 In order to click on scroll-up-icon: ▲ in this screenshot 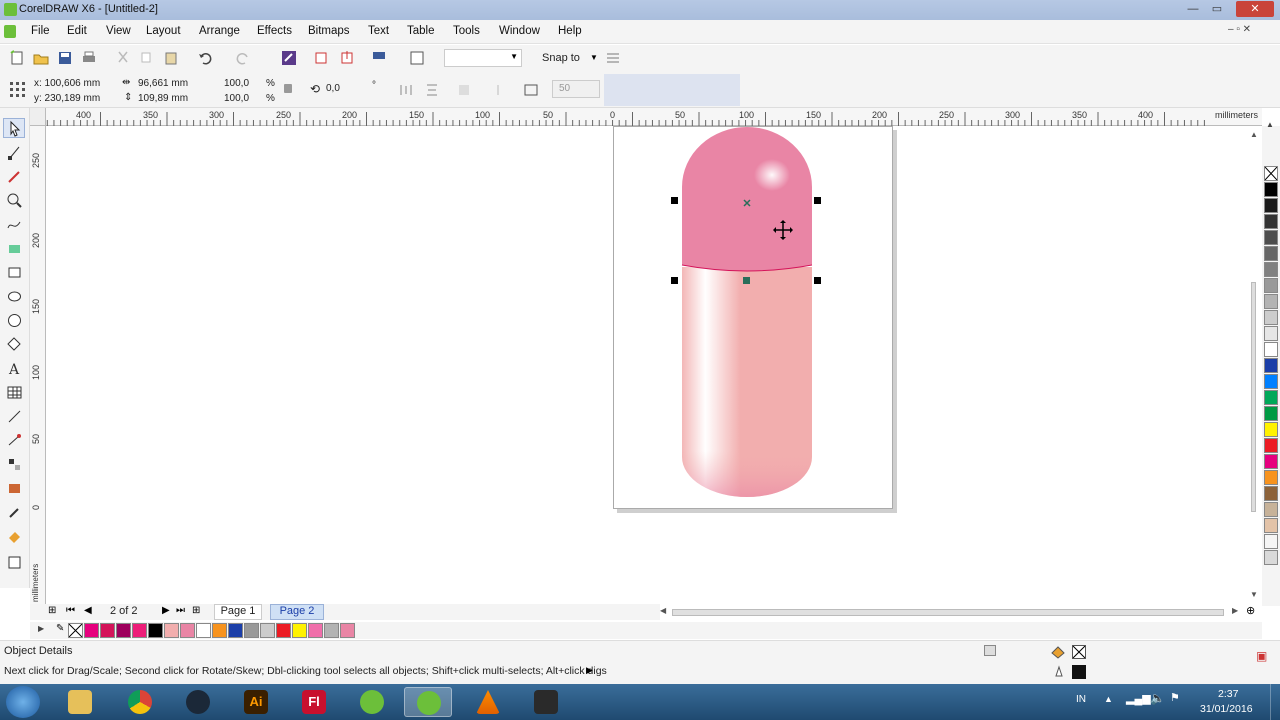, I will do `click(1254, 134)`.